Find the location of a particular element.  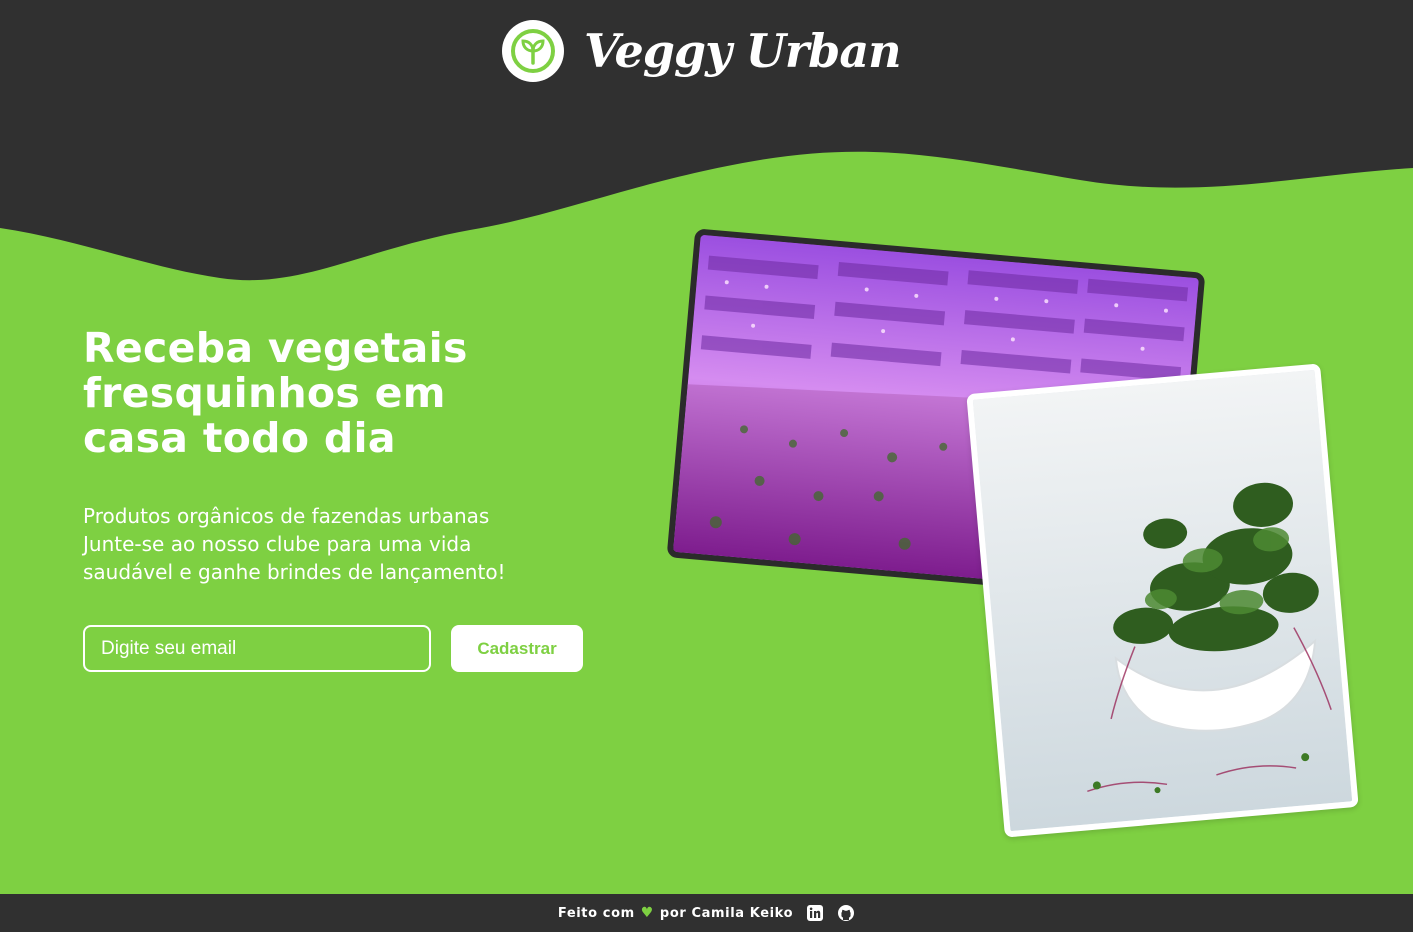

hero-description-line: Produtos orgânicos de fazendas urbanas is located at coordinates (286, 516).